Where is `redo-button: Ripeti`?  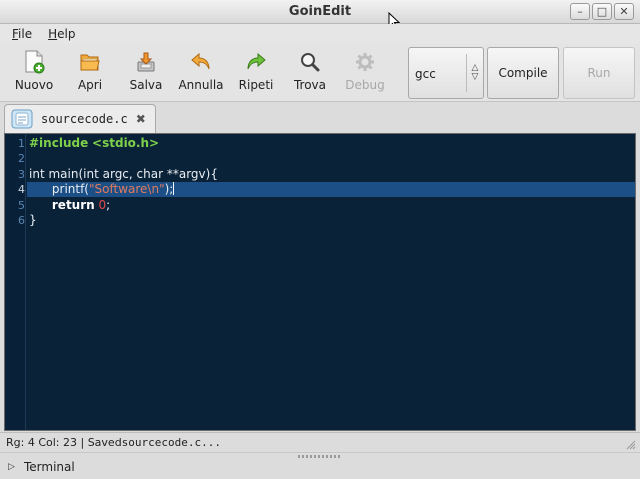 redo-button: Ripeti is located at coordinates (256, 75).